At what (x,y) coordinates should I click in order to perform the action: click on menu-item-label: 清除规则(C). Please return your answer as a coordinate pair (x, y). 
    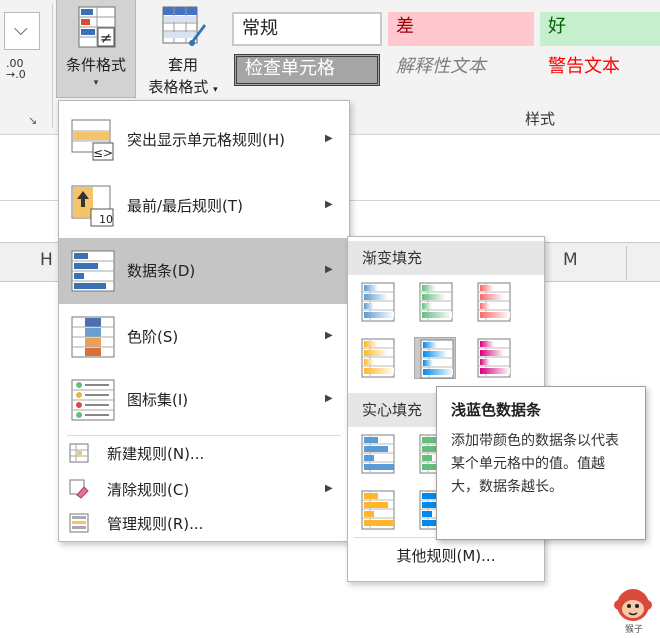
    Looking at the image, I should click on (148, 490).